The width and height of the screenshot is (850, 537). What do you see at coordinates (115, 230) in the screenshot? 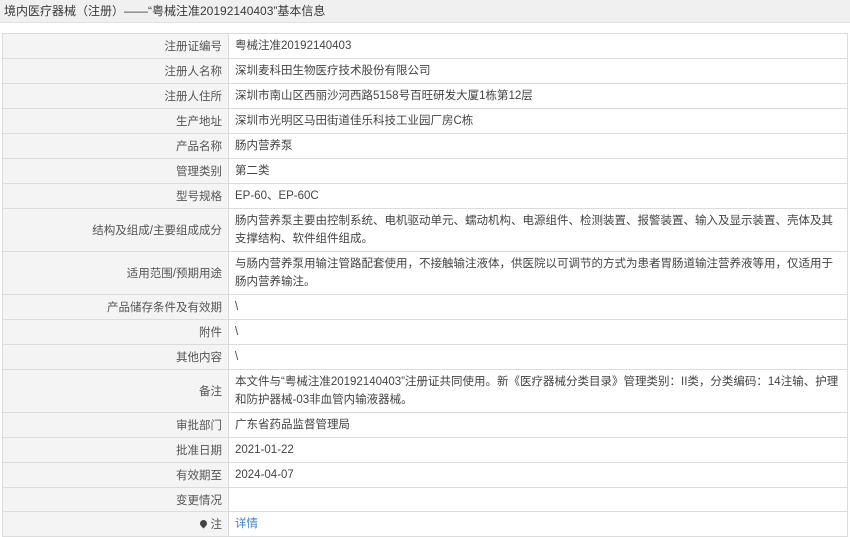
I see `row-label: 结构及组成/主要组成成分` at bounding box center [115, 230].